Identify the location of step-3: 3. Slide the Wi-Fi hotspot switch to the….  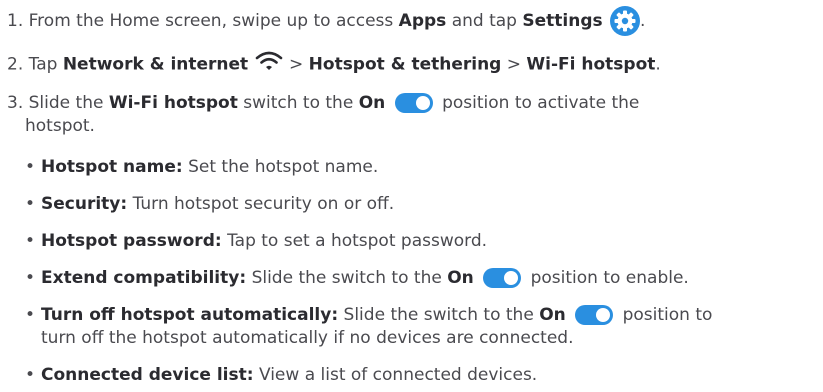
(323, 103).